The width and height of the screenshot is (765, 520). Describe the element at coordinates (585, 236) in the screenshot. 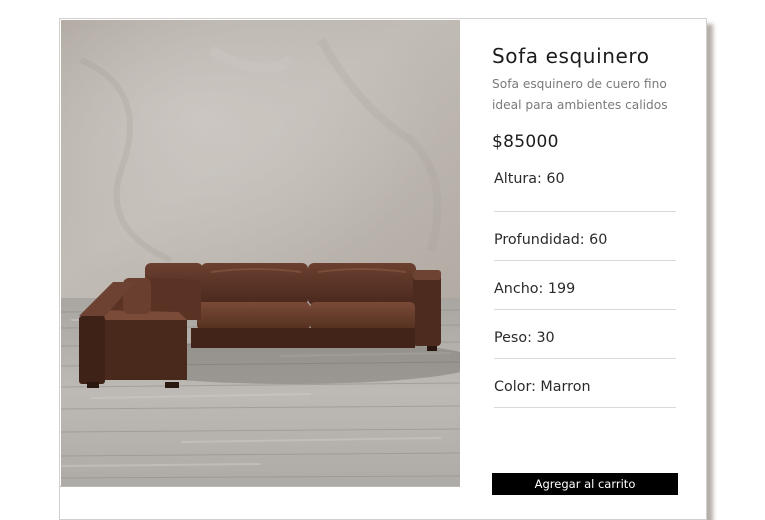

I see `spec-depth: Profundidad: 60` at that location.